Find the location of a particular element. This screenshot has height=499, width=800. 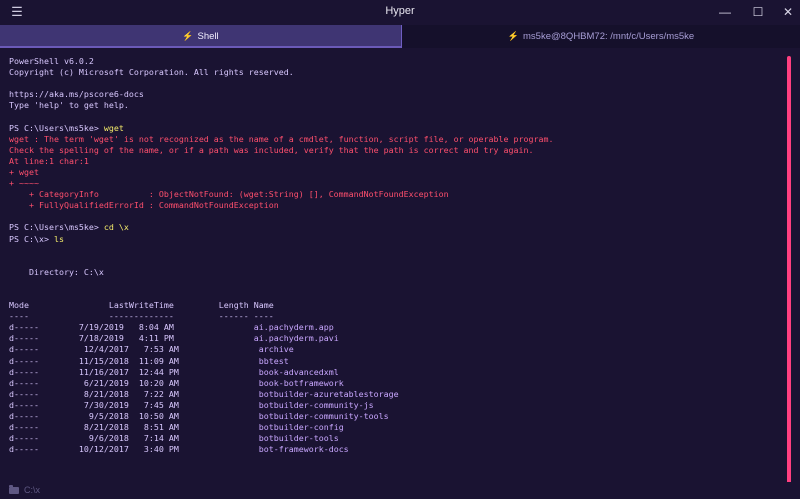

terminal-line: d----- 11/15/2018 11:09 AM bbtest is located at coordinates (396, 361).